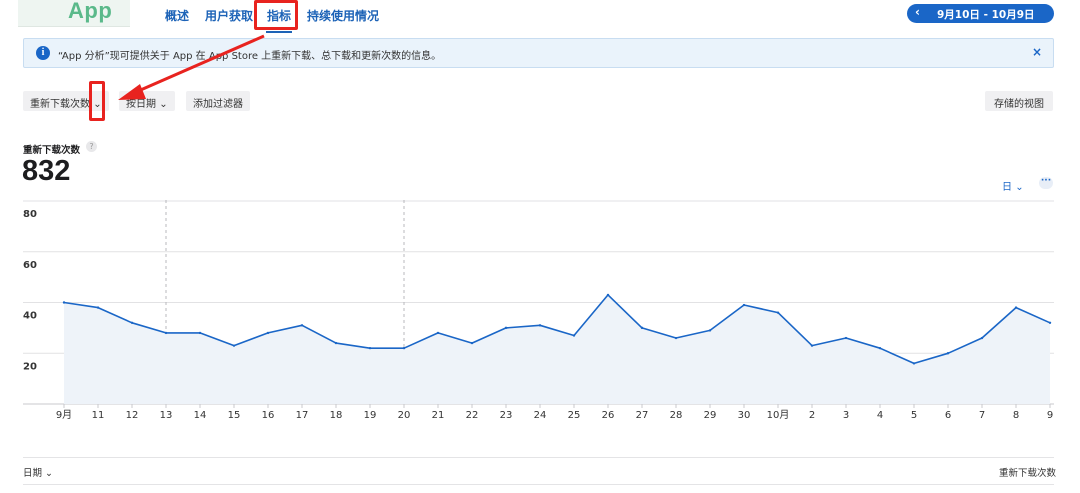  Describe the element at coordinates (33, 473) in the screenshot. I see `date-column-label: 日期` at that location.